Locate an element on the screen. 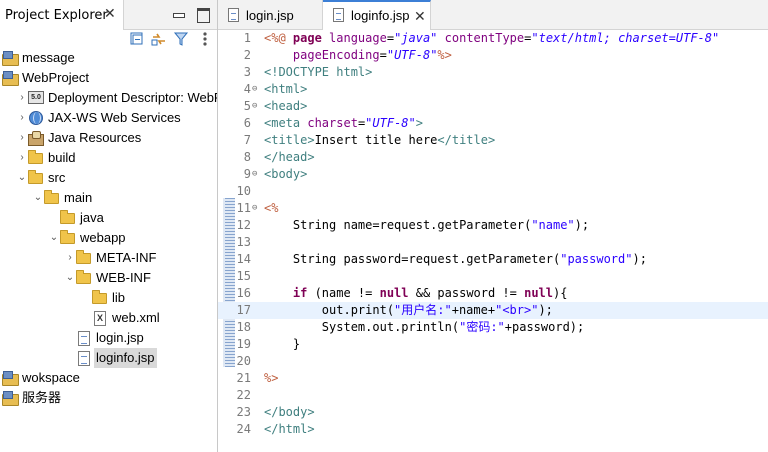  collapse-all-icon is located at coordinates (137, 39).